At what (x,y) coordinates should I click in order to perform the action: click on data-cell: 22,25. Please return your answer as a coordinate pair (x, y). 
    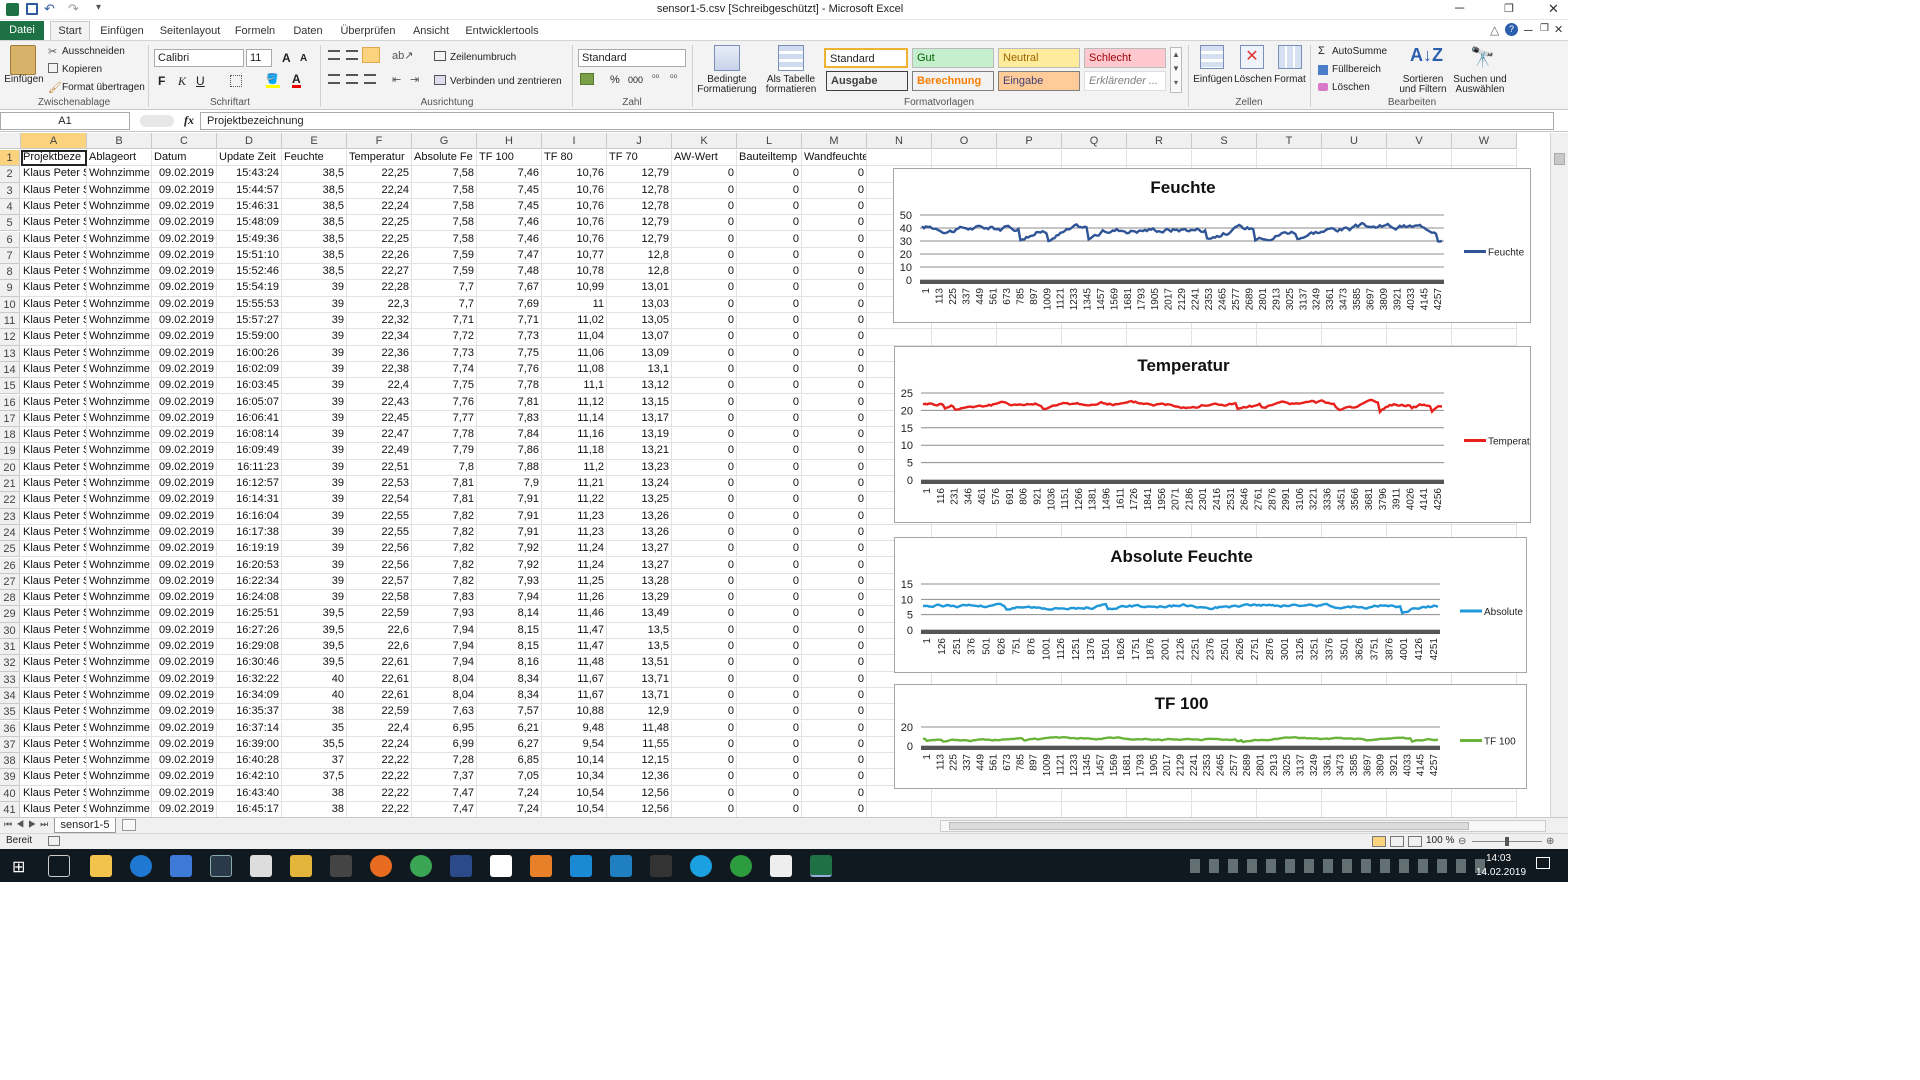
    Looking at the image, I should click on (379, 239).